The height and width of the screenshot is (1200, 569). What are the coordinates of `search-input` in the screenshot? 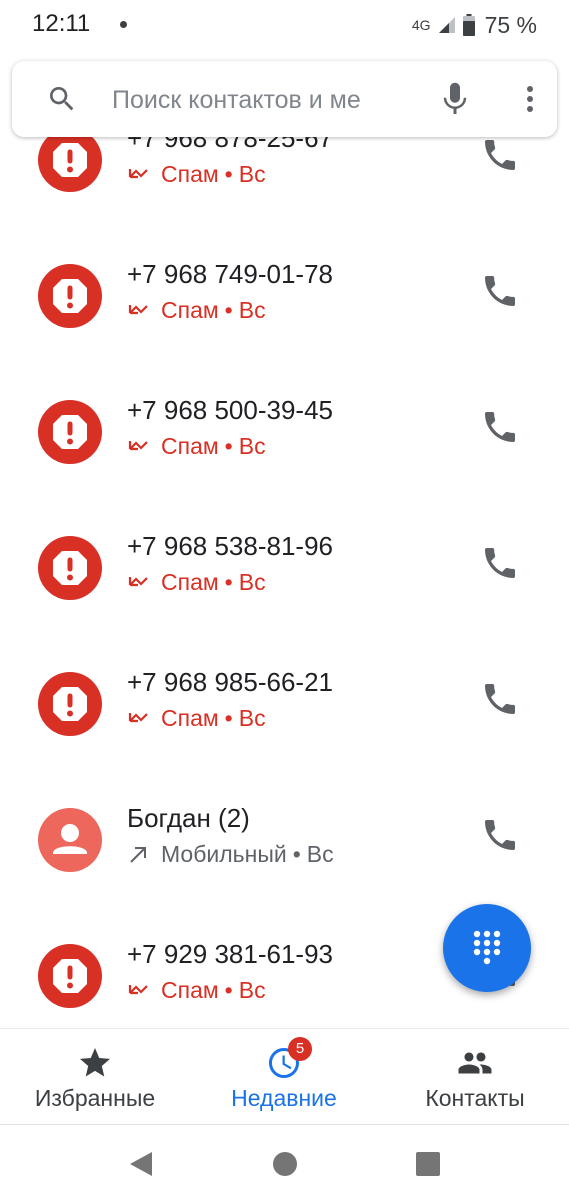 It's located at (265, 100).